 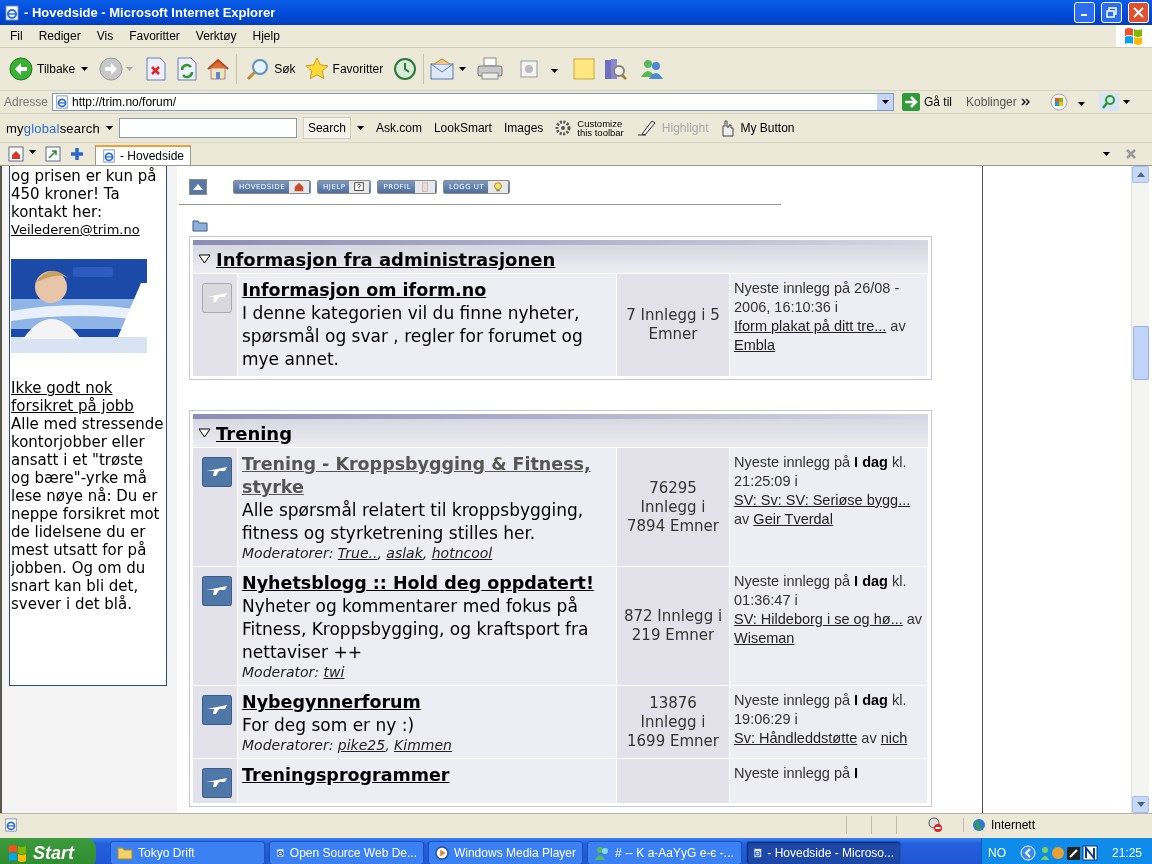 What do you see at coordinates (796, 738) in the screenshot?
I see `topic-link: Sv: Håndleddstøtte` at bounding box center [796, 738].